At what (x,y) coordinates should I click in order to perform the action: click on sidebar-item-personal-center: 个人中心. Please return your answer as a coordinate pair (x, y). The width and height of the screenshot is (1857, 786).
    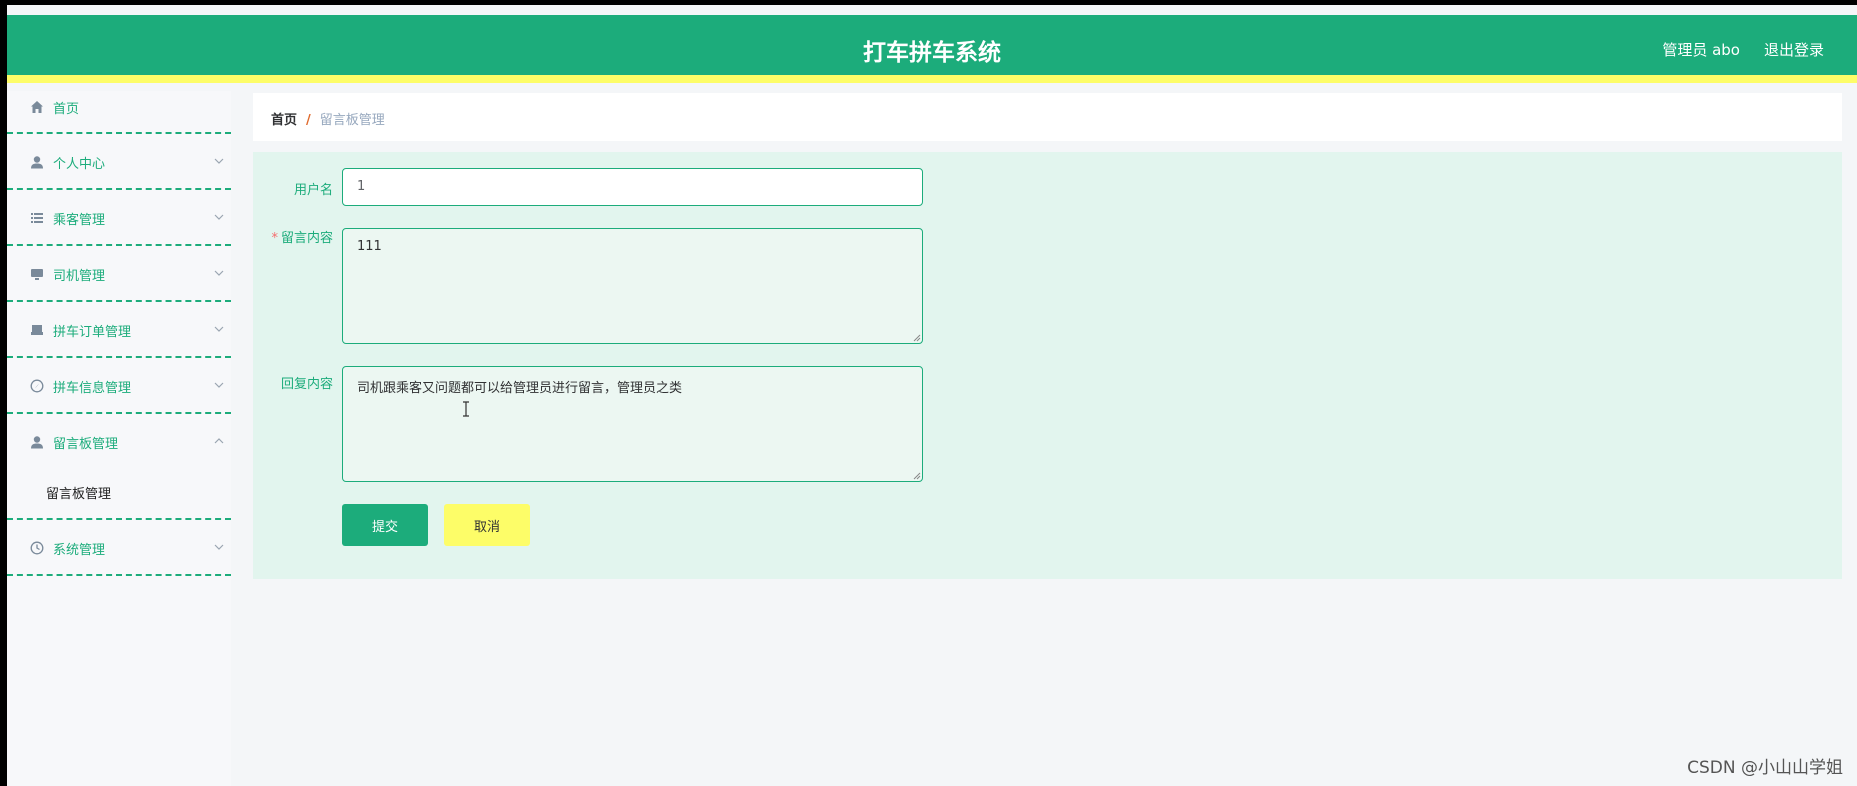
    Looking at the image, I should click on (119, 162).